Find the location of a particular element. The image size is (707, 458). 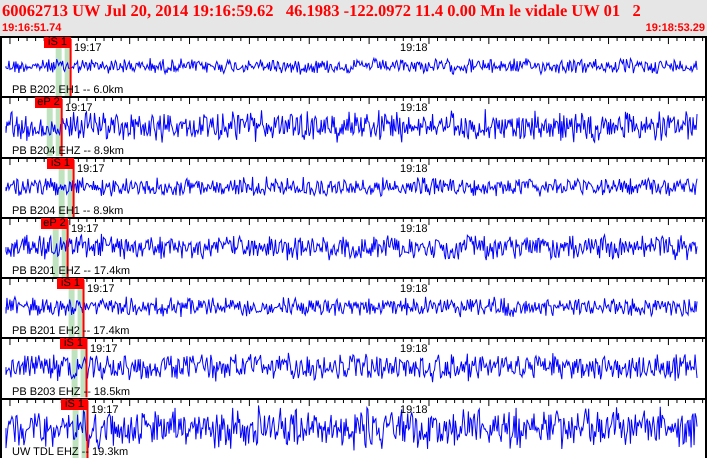

start-time: 19:16:51.74 is located at coordinates (32, 28).